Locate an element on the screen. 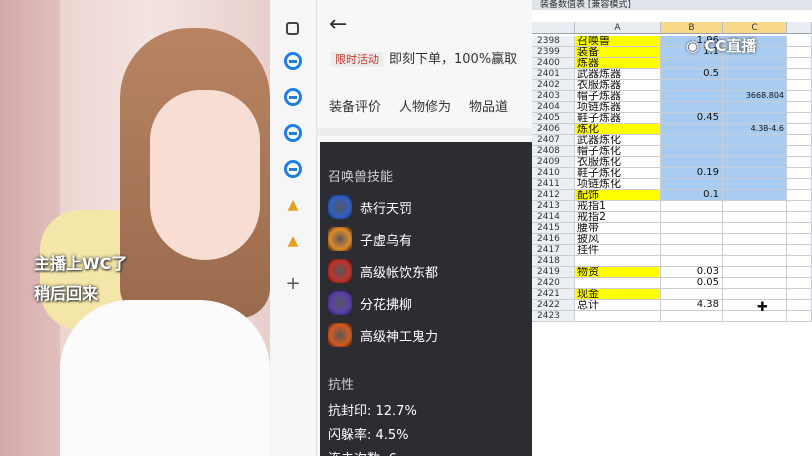 Image resolution: width=812 pixels, height=467 pixels. cell-c: 4.38-4.6 is located at coordinates (755, 129).